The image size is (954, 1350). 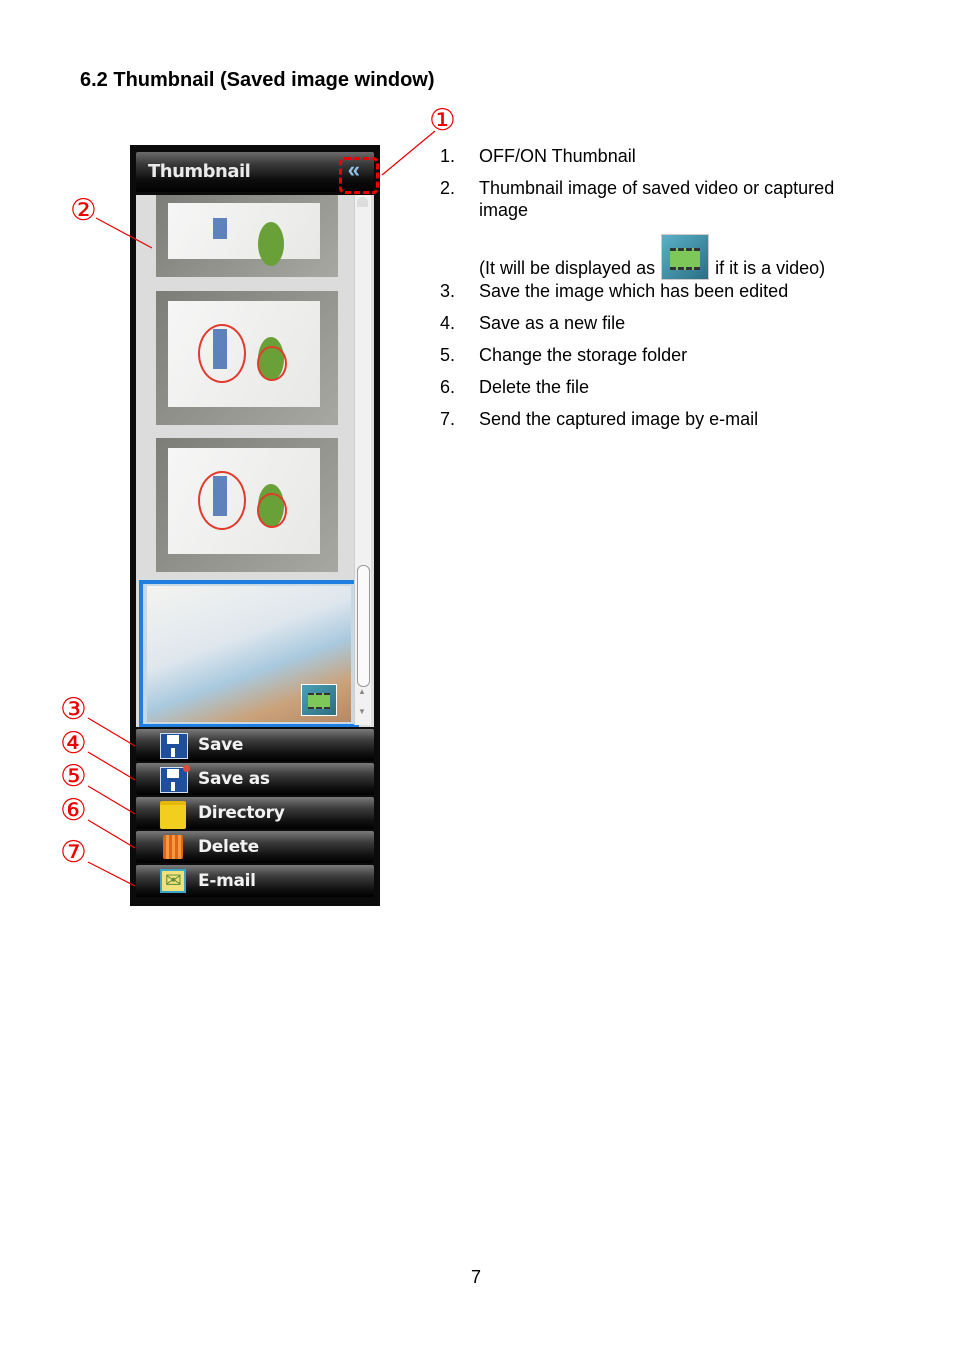 What do you see at coordinates (73, 776) in the screenshot?
I see `callout-marker-5: ⑤` at bounding box center [73, 776].